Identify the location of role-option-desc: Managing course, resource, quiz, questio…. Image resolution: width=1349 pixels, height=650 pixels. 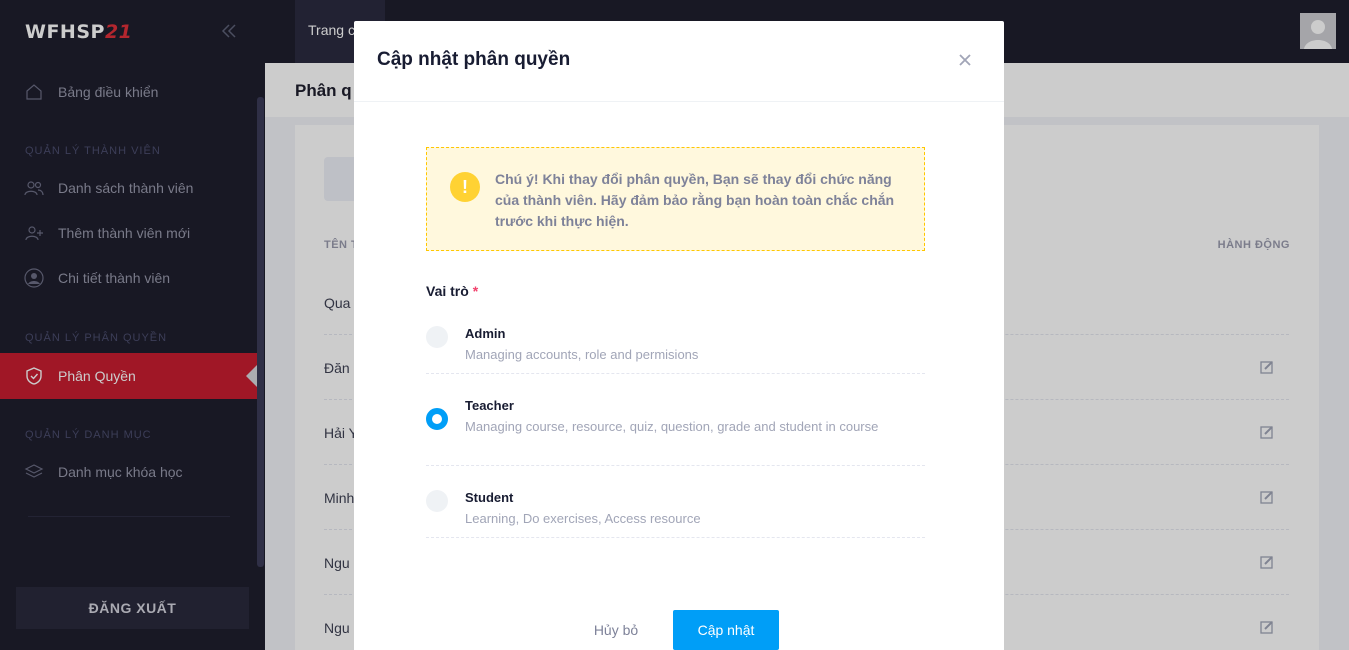
(672, 426).